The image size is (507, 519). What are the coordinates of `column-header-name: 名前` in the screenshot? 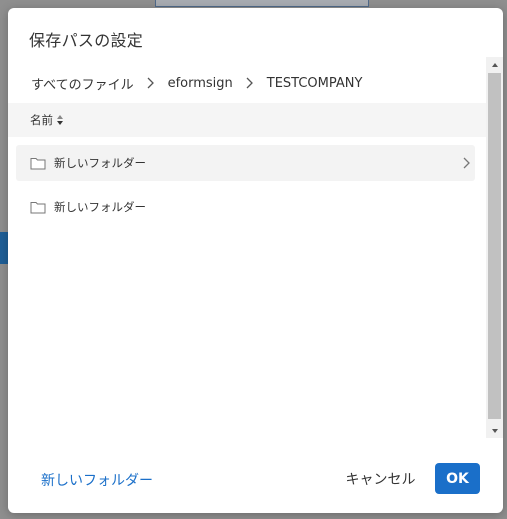 It's located at (247, 120).